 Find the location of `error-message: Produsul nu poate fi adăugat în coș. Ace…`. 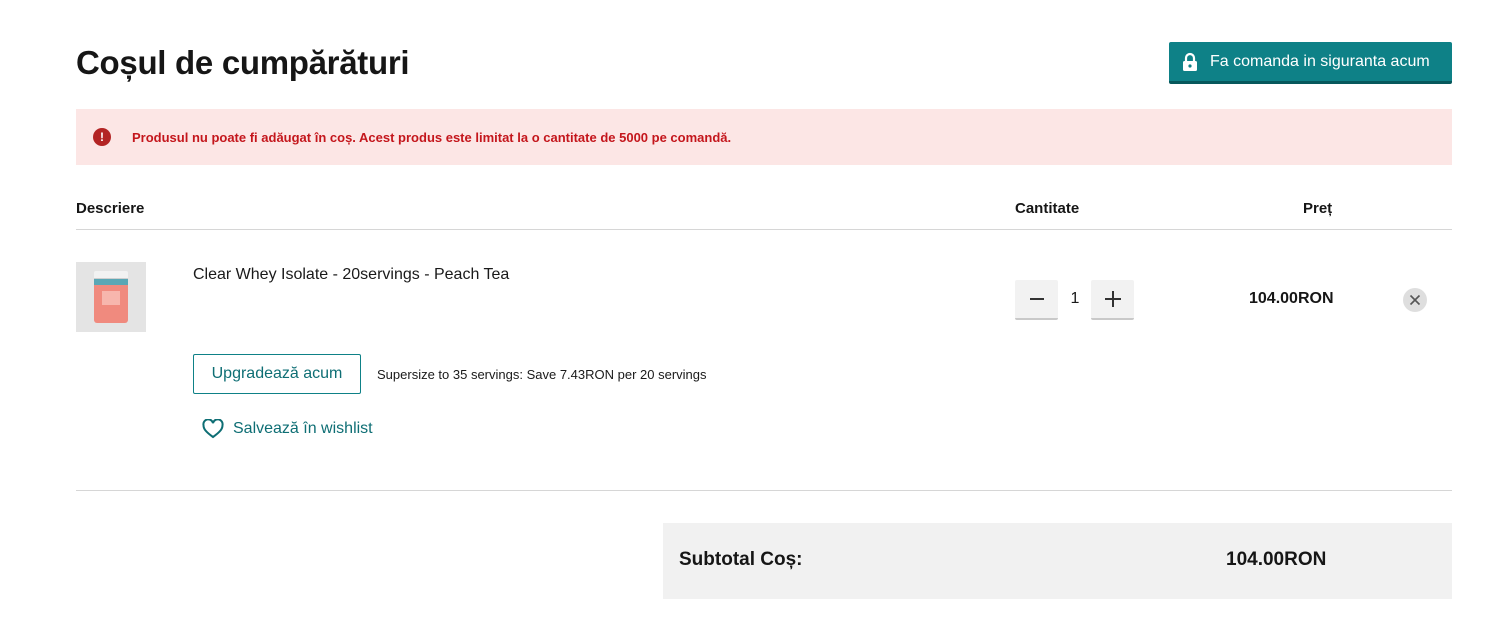

error-message: Produsul nu poate fi adăugat în coș. Ace… is located at coordinates (432, 137).